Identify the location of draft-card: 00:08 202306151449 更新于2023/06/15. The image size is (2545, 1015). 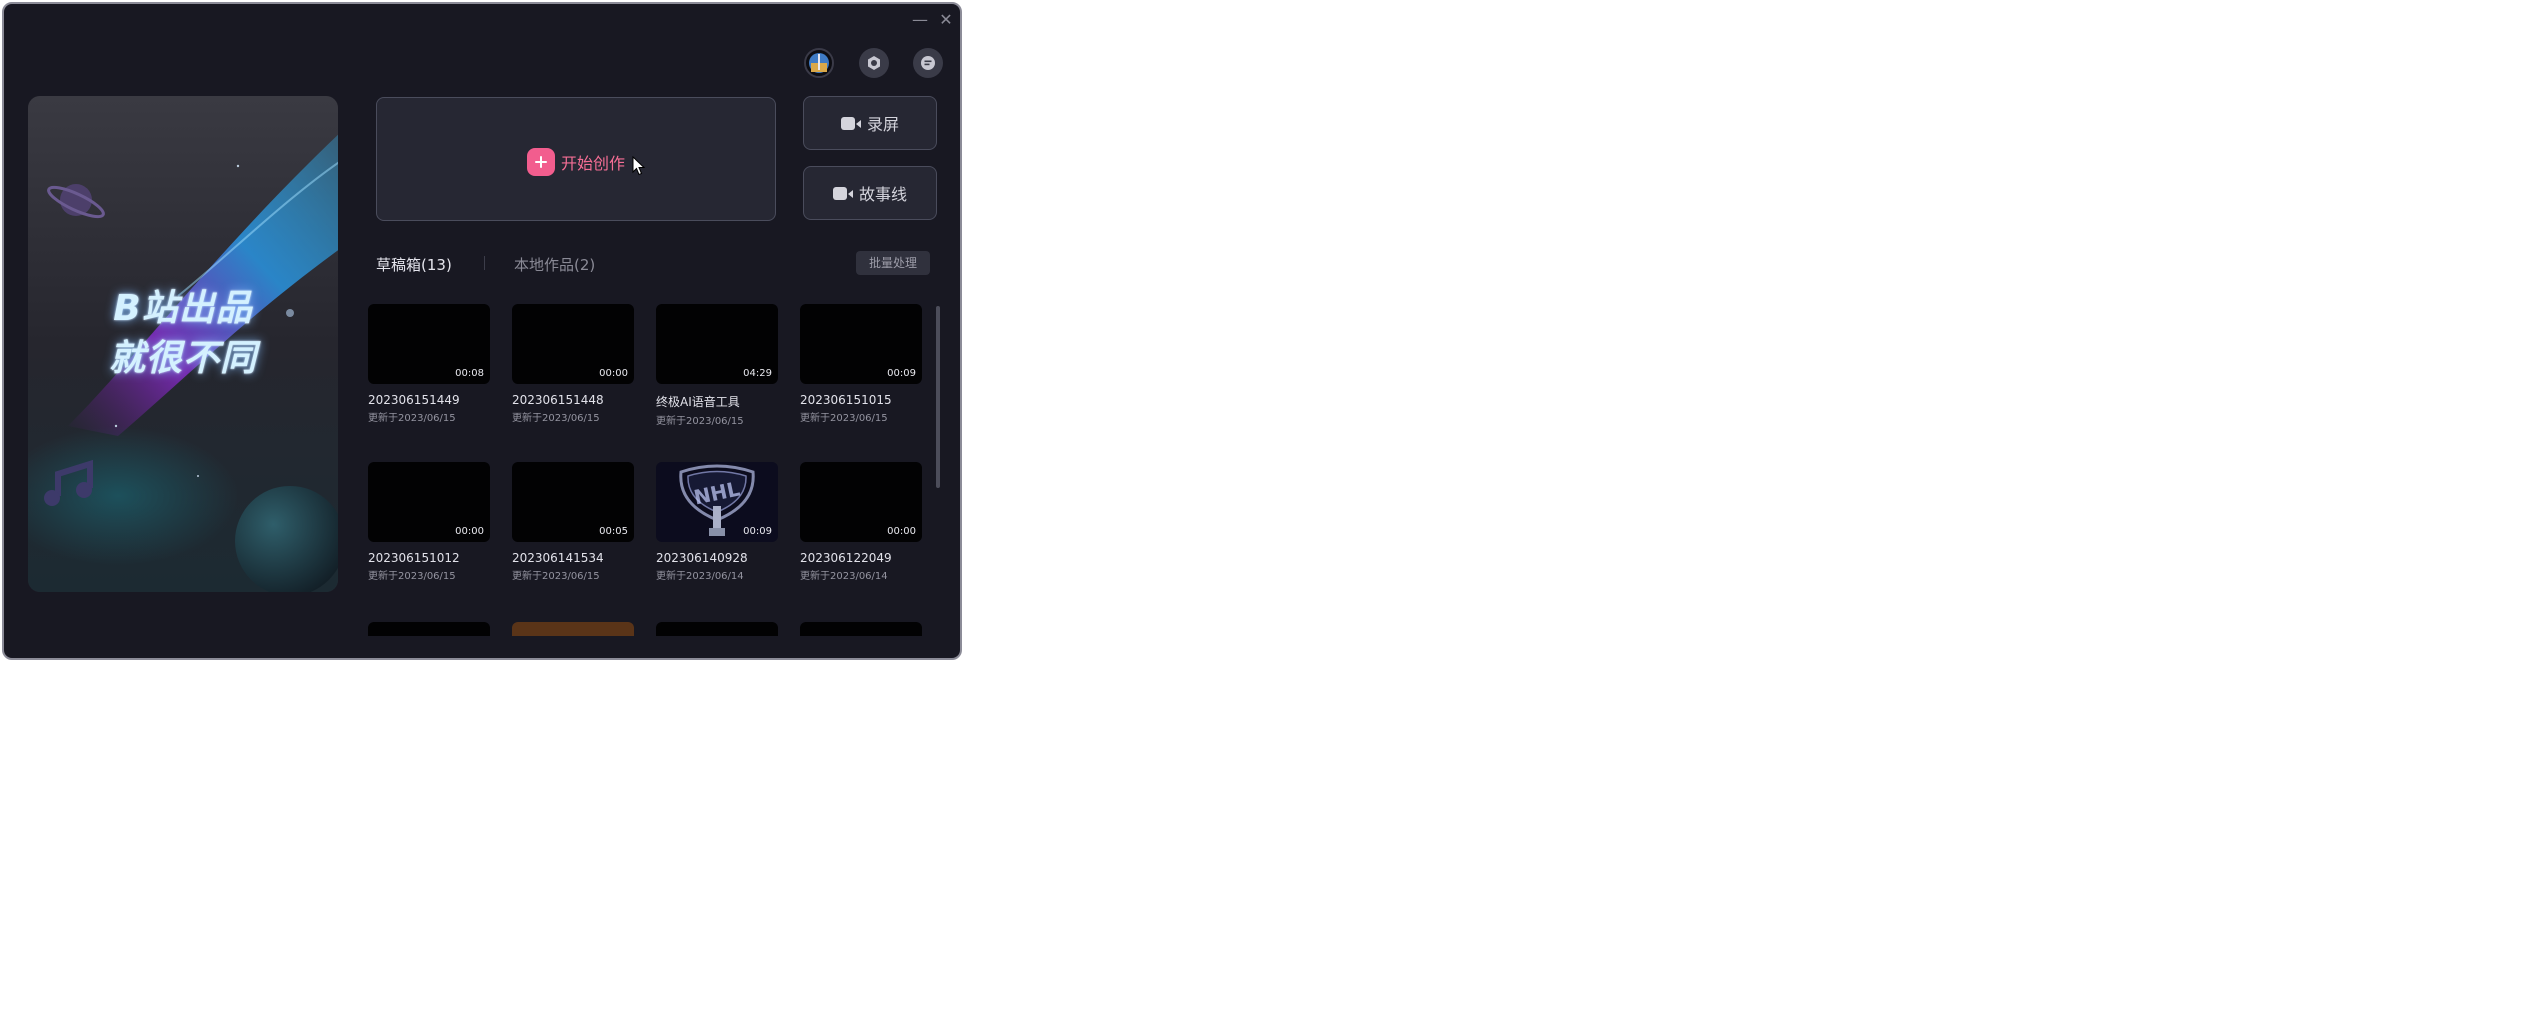
(429, 364).